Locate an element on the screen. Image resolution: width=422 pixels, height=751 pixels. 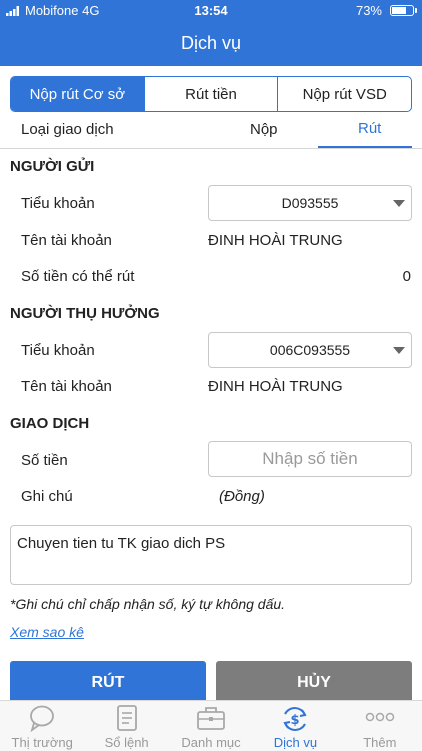
view-statement-link: Xem sao kê is located at coordinates (47, 632).